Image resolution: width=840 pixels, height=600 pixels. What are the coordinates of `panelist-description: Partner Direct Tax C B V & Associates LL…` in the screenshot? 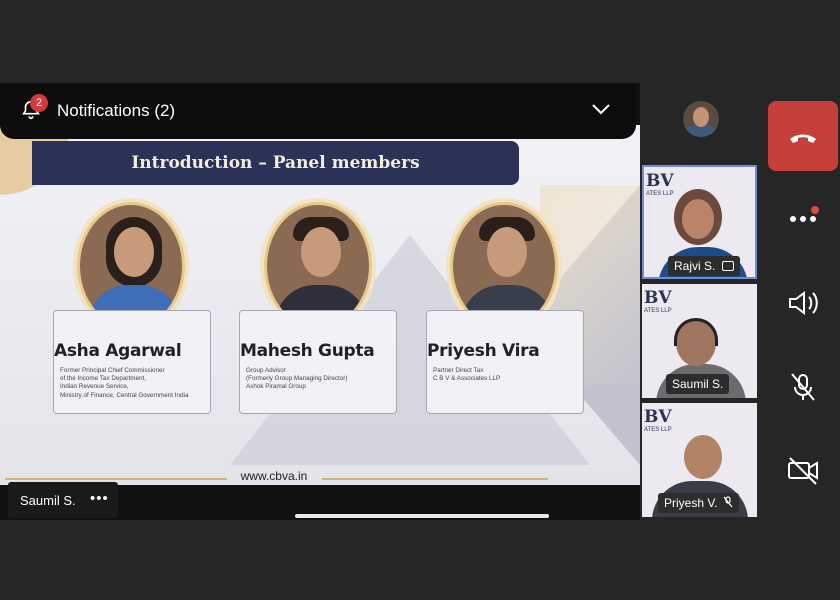 It's located at (467, 375).